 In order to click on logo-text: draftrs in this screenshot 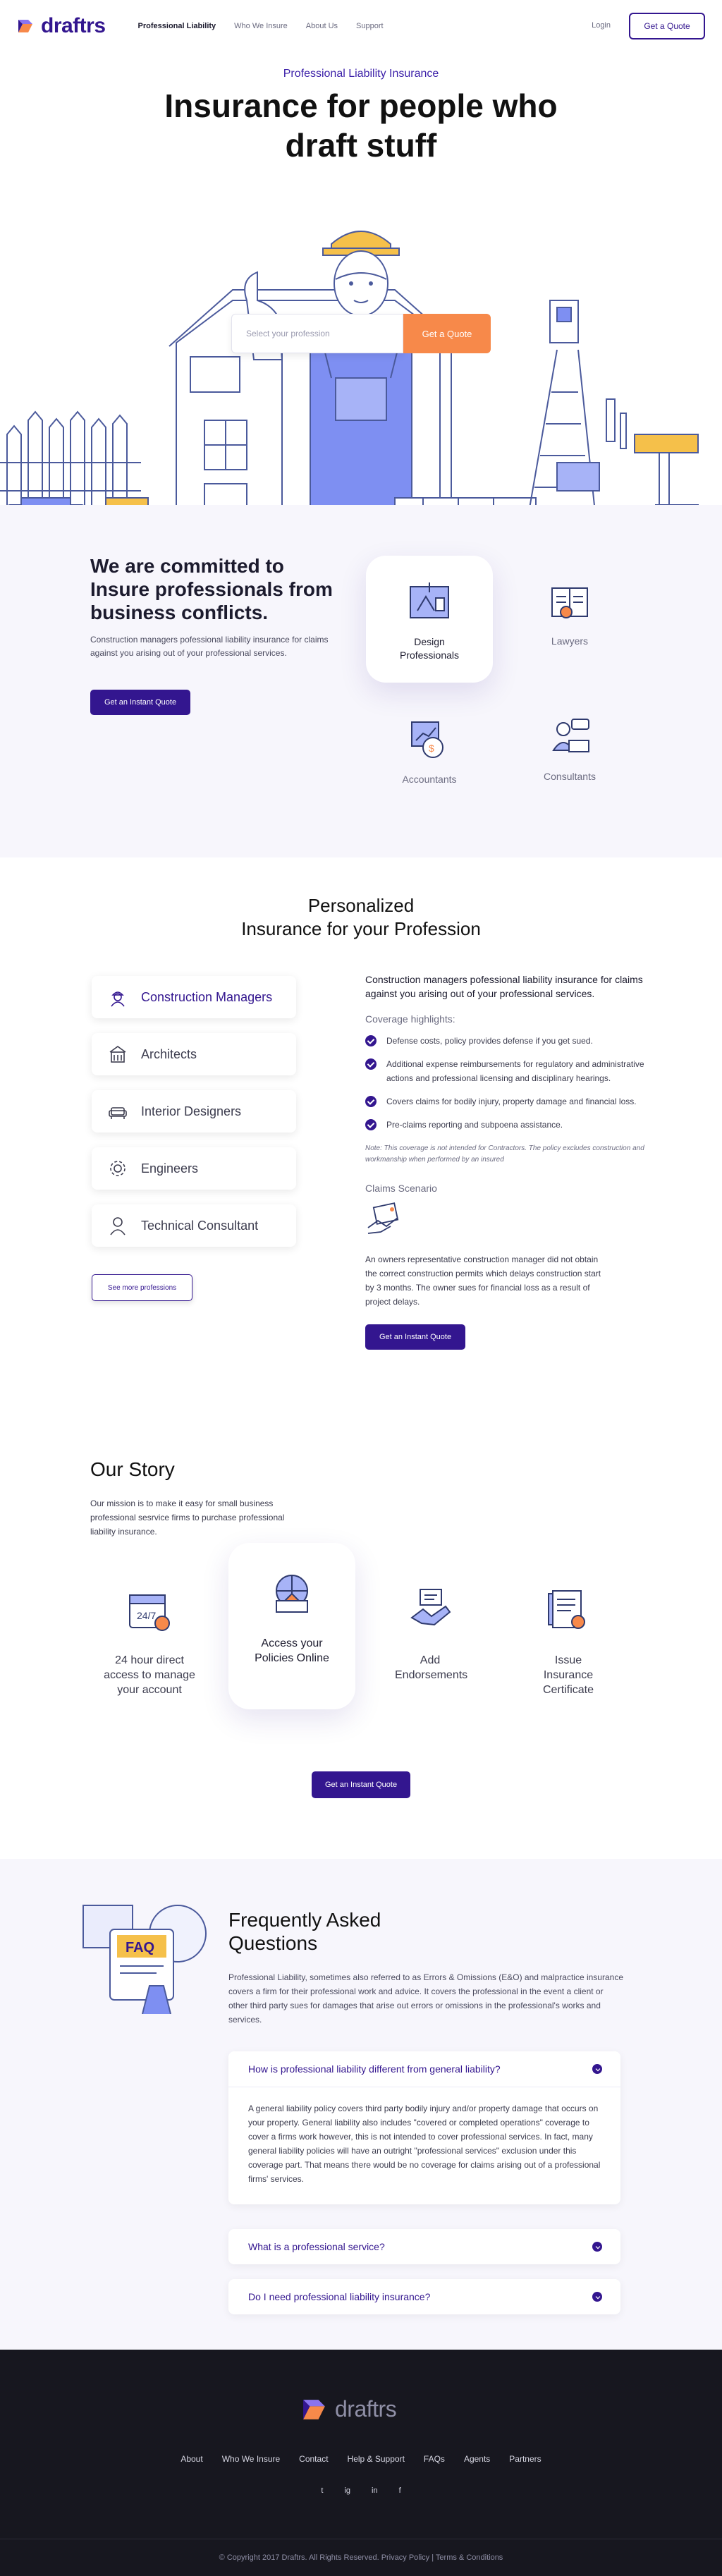, I will do `click(73, 26)`.